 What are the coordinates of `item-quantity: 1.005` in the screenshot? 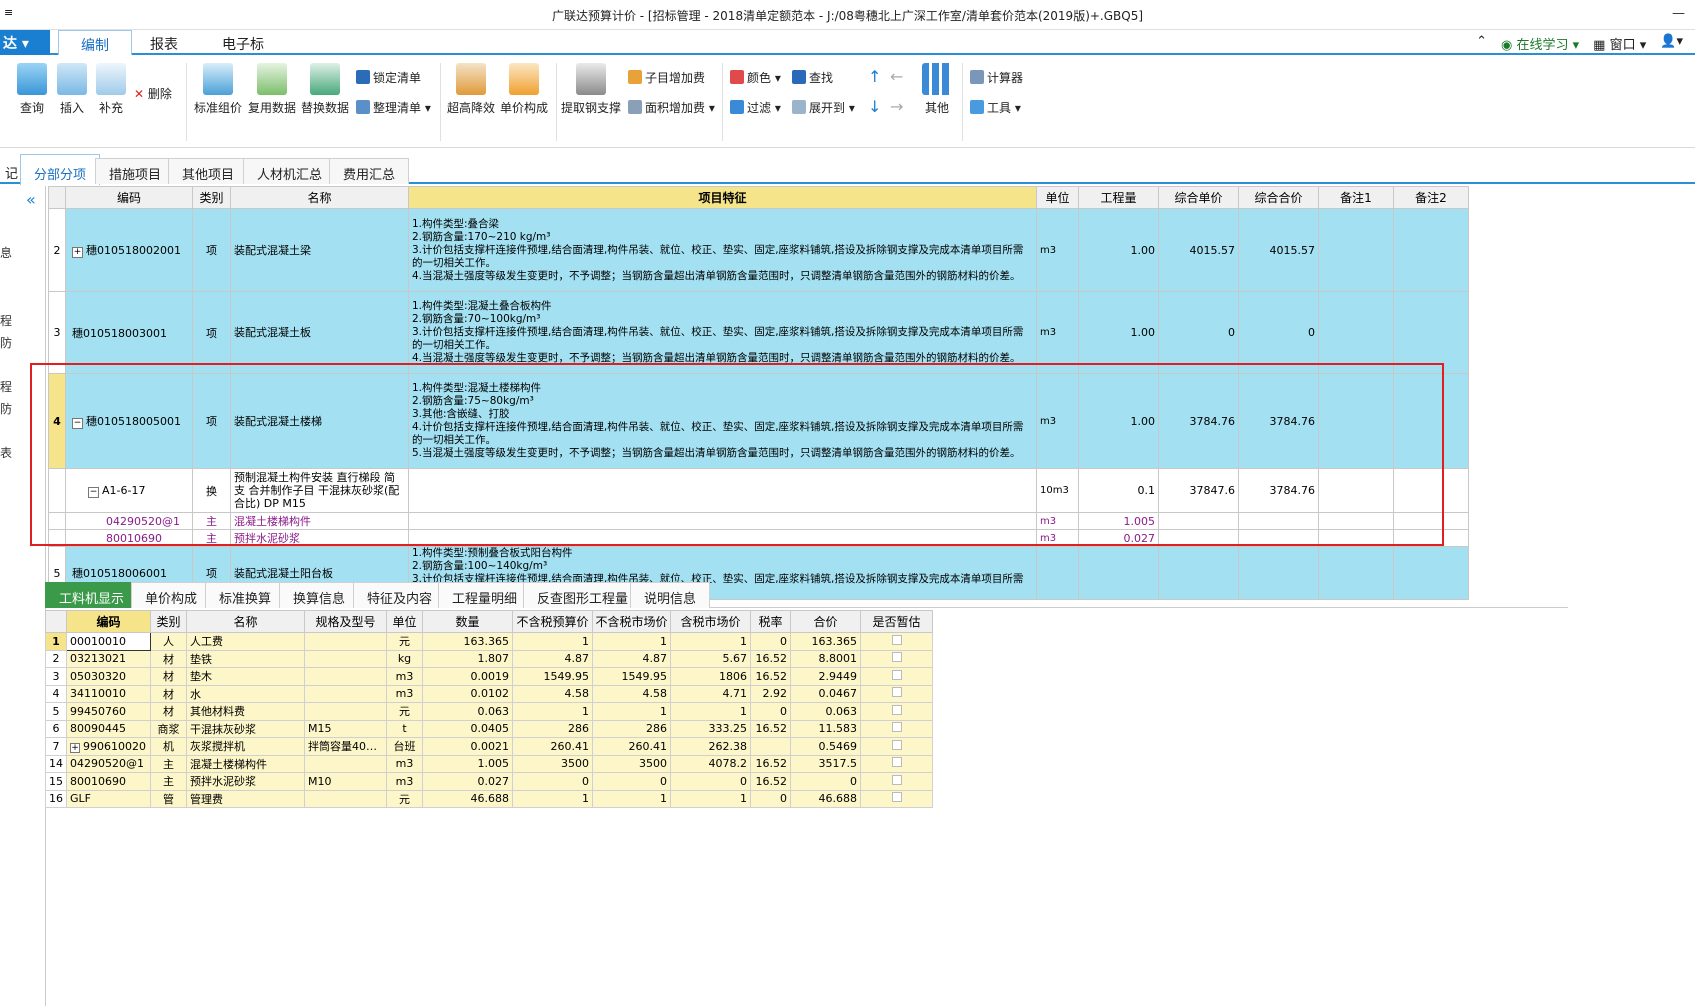 It's located at (1118, 521).